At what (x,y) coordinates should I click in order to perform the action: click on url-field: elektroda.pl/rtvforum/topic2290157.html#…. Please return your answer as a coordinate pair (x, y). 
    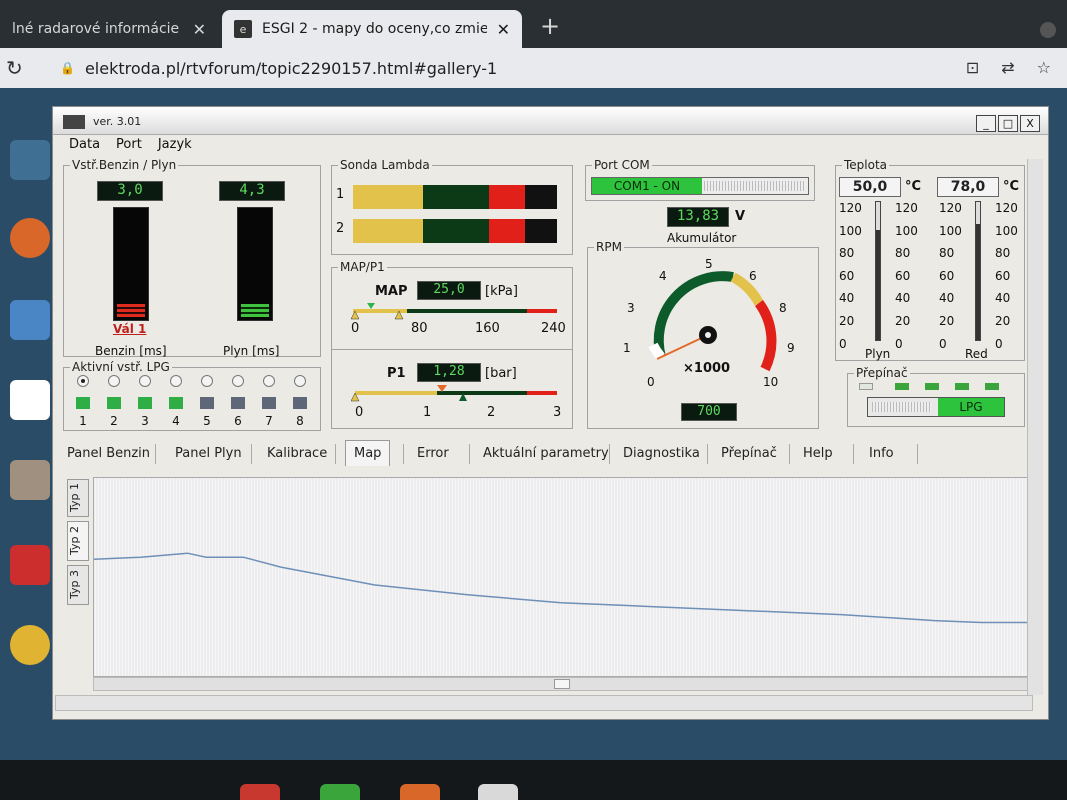
    Looking at the image, I should click on (291, 68).